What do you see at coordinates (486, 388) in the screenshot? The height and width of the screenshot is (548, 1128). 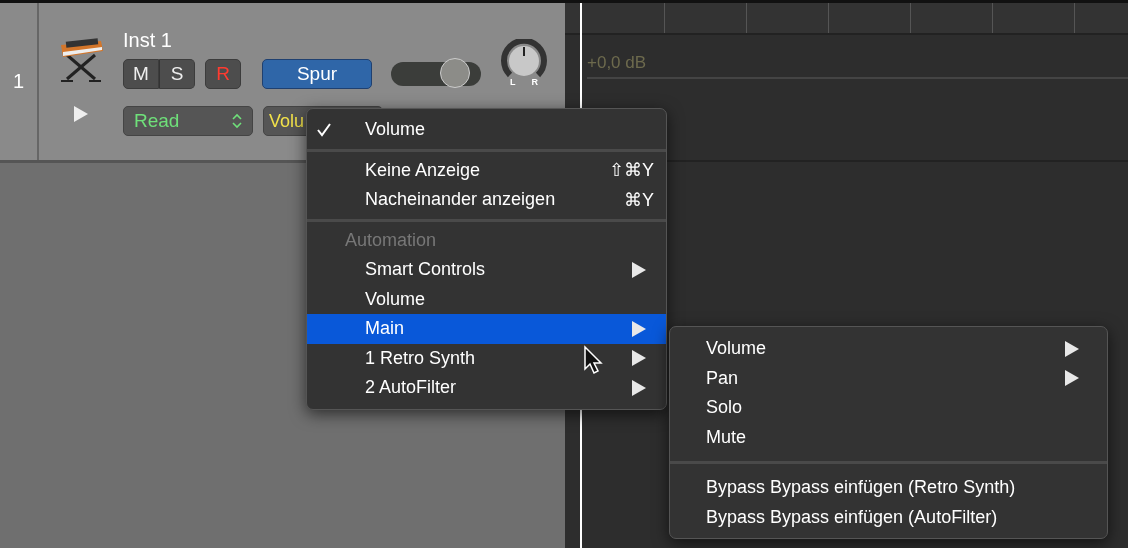 I see `menu-item: 2 AutoFilter` at bounding box center [486, 388].